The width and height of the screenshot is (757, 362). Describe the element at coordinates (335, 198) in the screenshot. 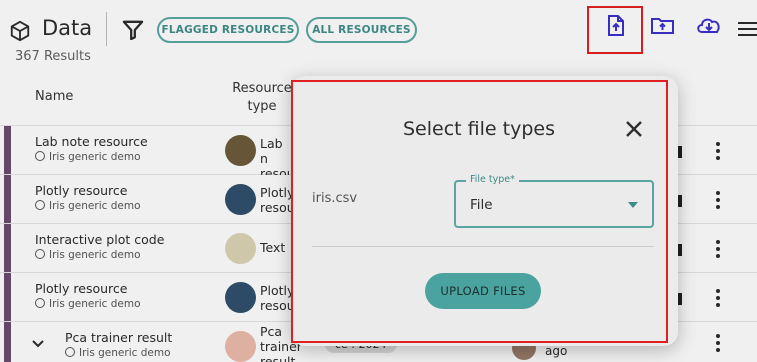

I see `file-name: iris.csv` at that location.